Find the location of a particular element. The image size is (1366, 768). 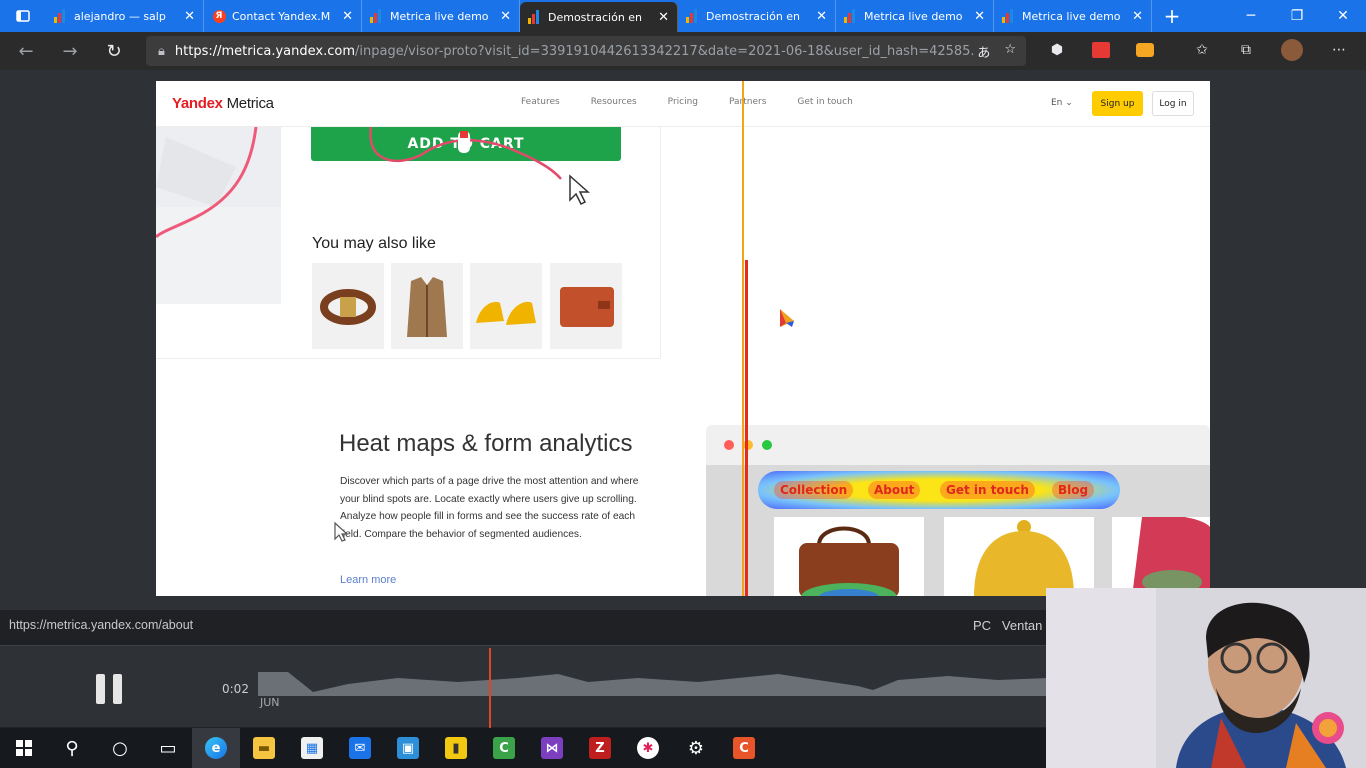

visual-studio-icon: ⋈ is located at coordinates (552, 748).